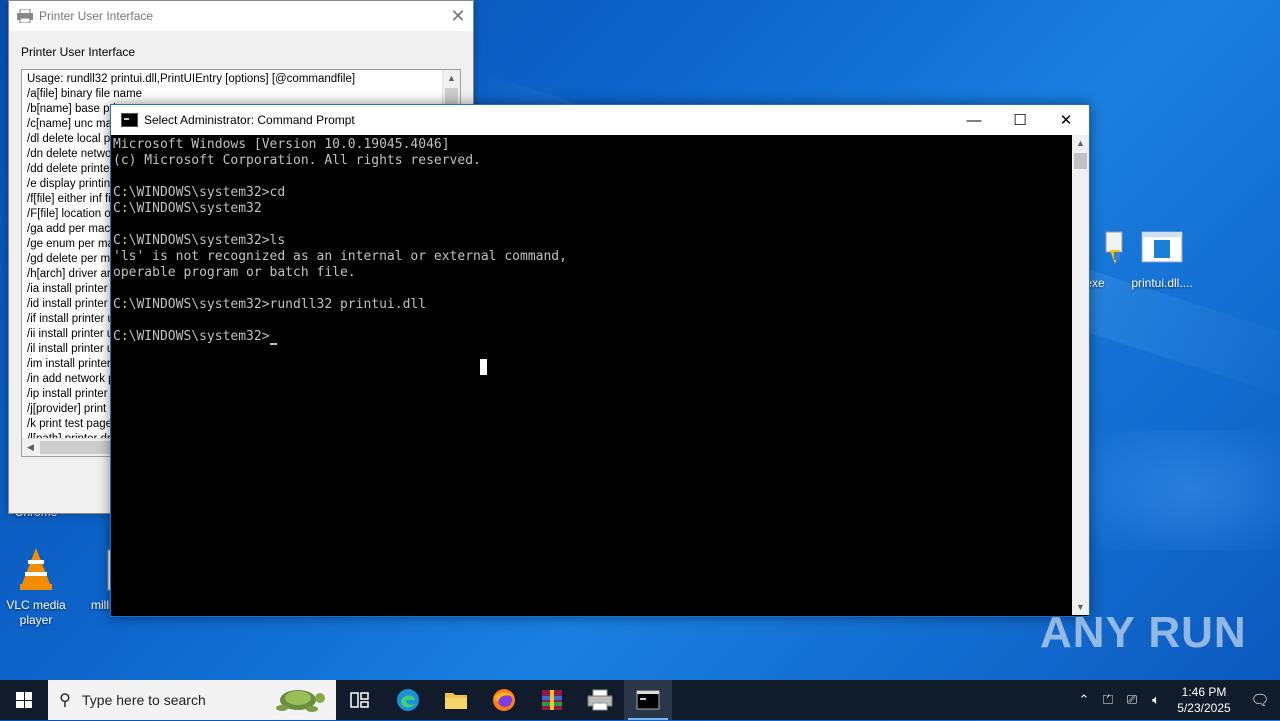  What do you see at coordinates (78, 52) in the screenshot?
I see `printer-ui-heading: Printer User Interface` at bounding box center [78, 52].